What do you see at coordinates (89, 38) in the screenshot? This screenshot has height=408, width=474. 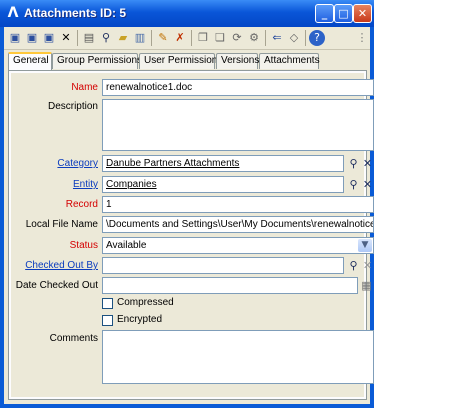 I see `print-icon: ▤` at bounding box center [89, 38].